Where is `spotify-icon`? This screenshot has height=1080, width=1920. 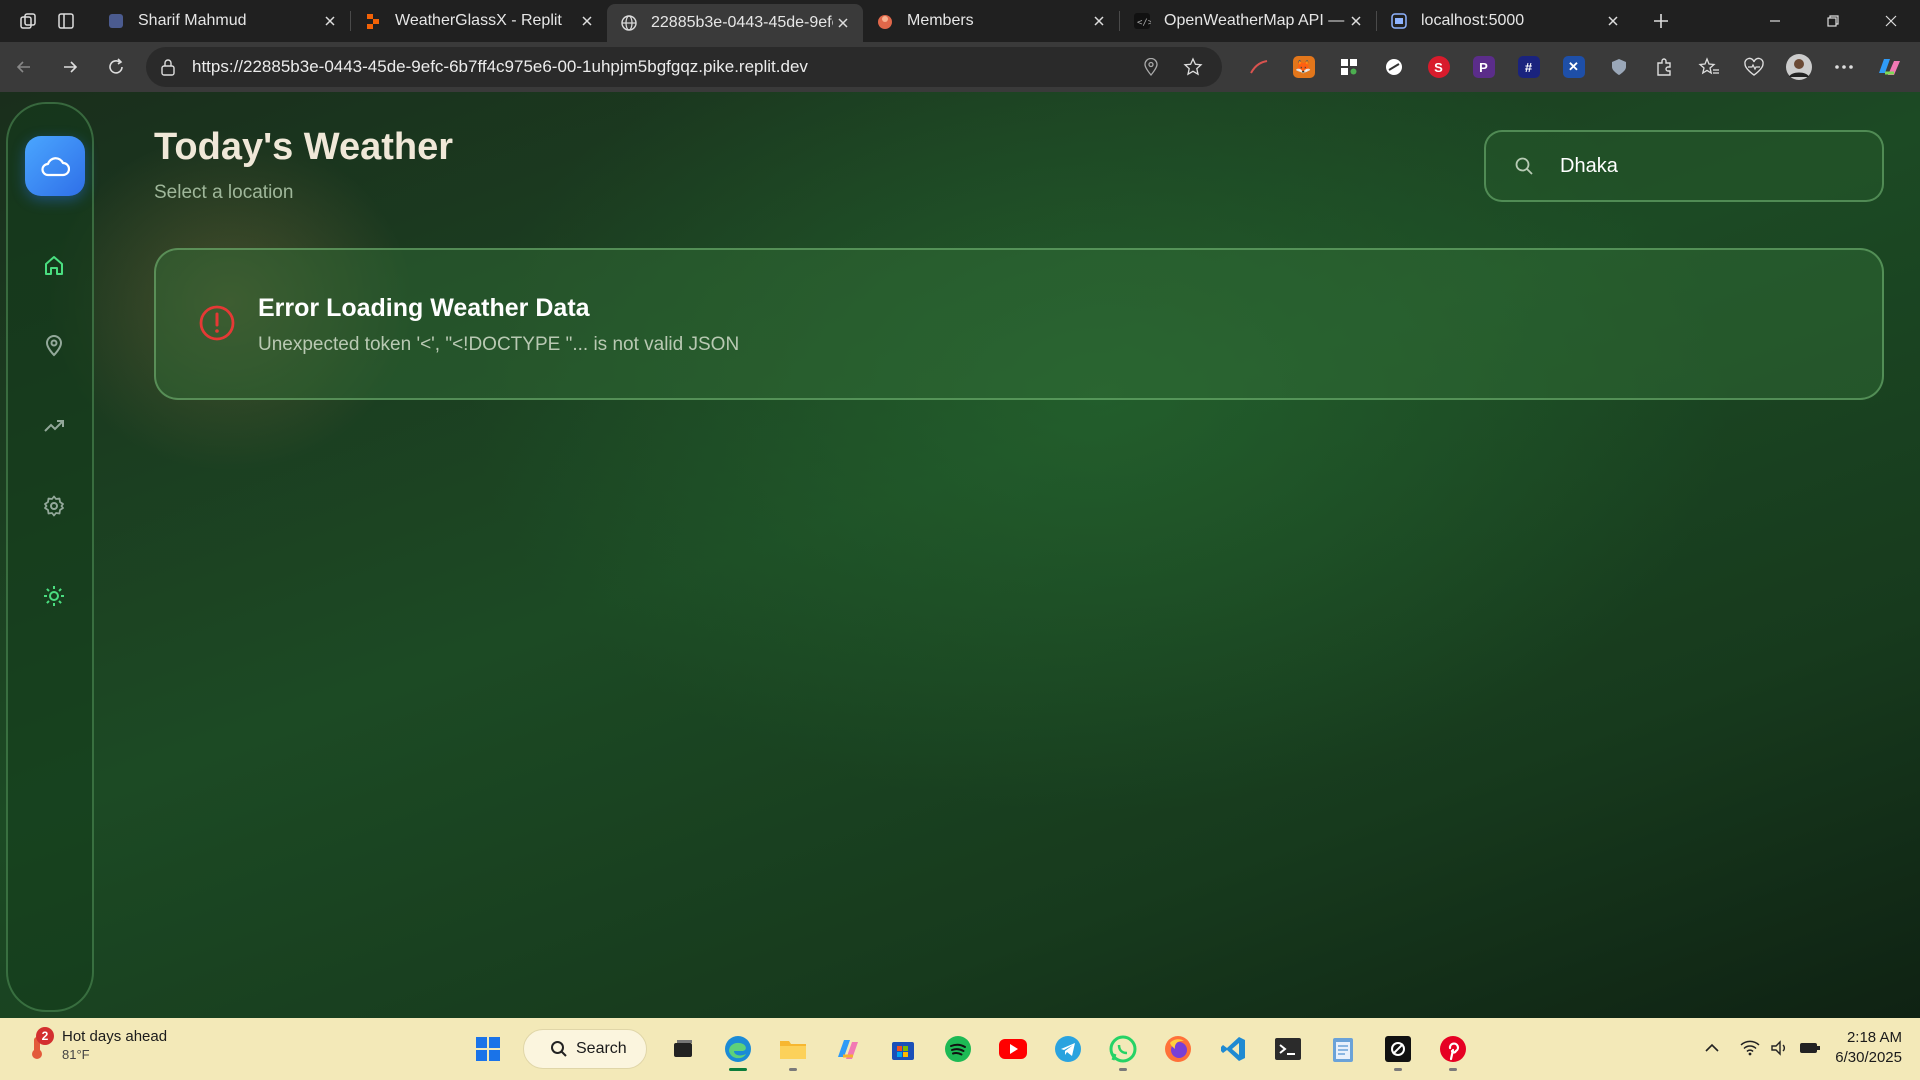 spotify-icon is located at coordinates (957, 1049).